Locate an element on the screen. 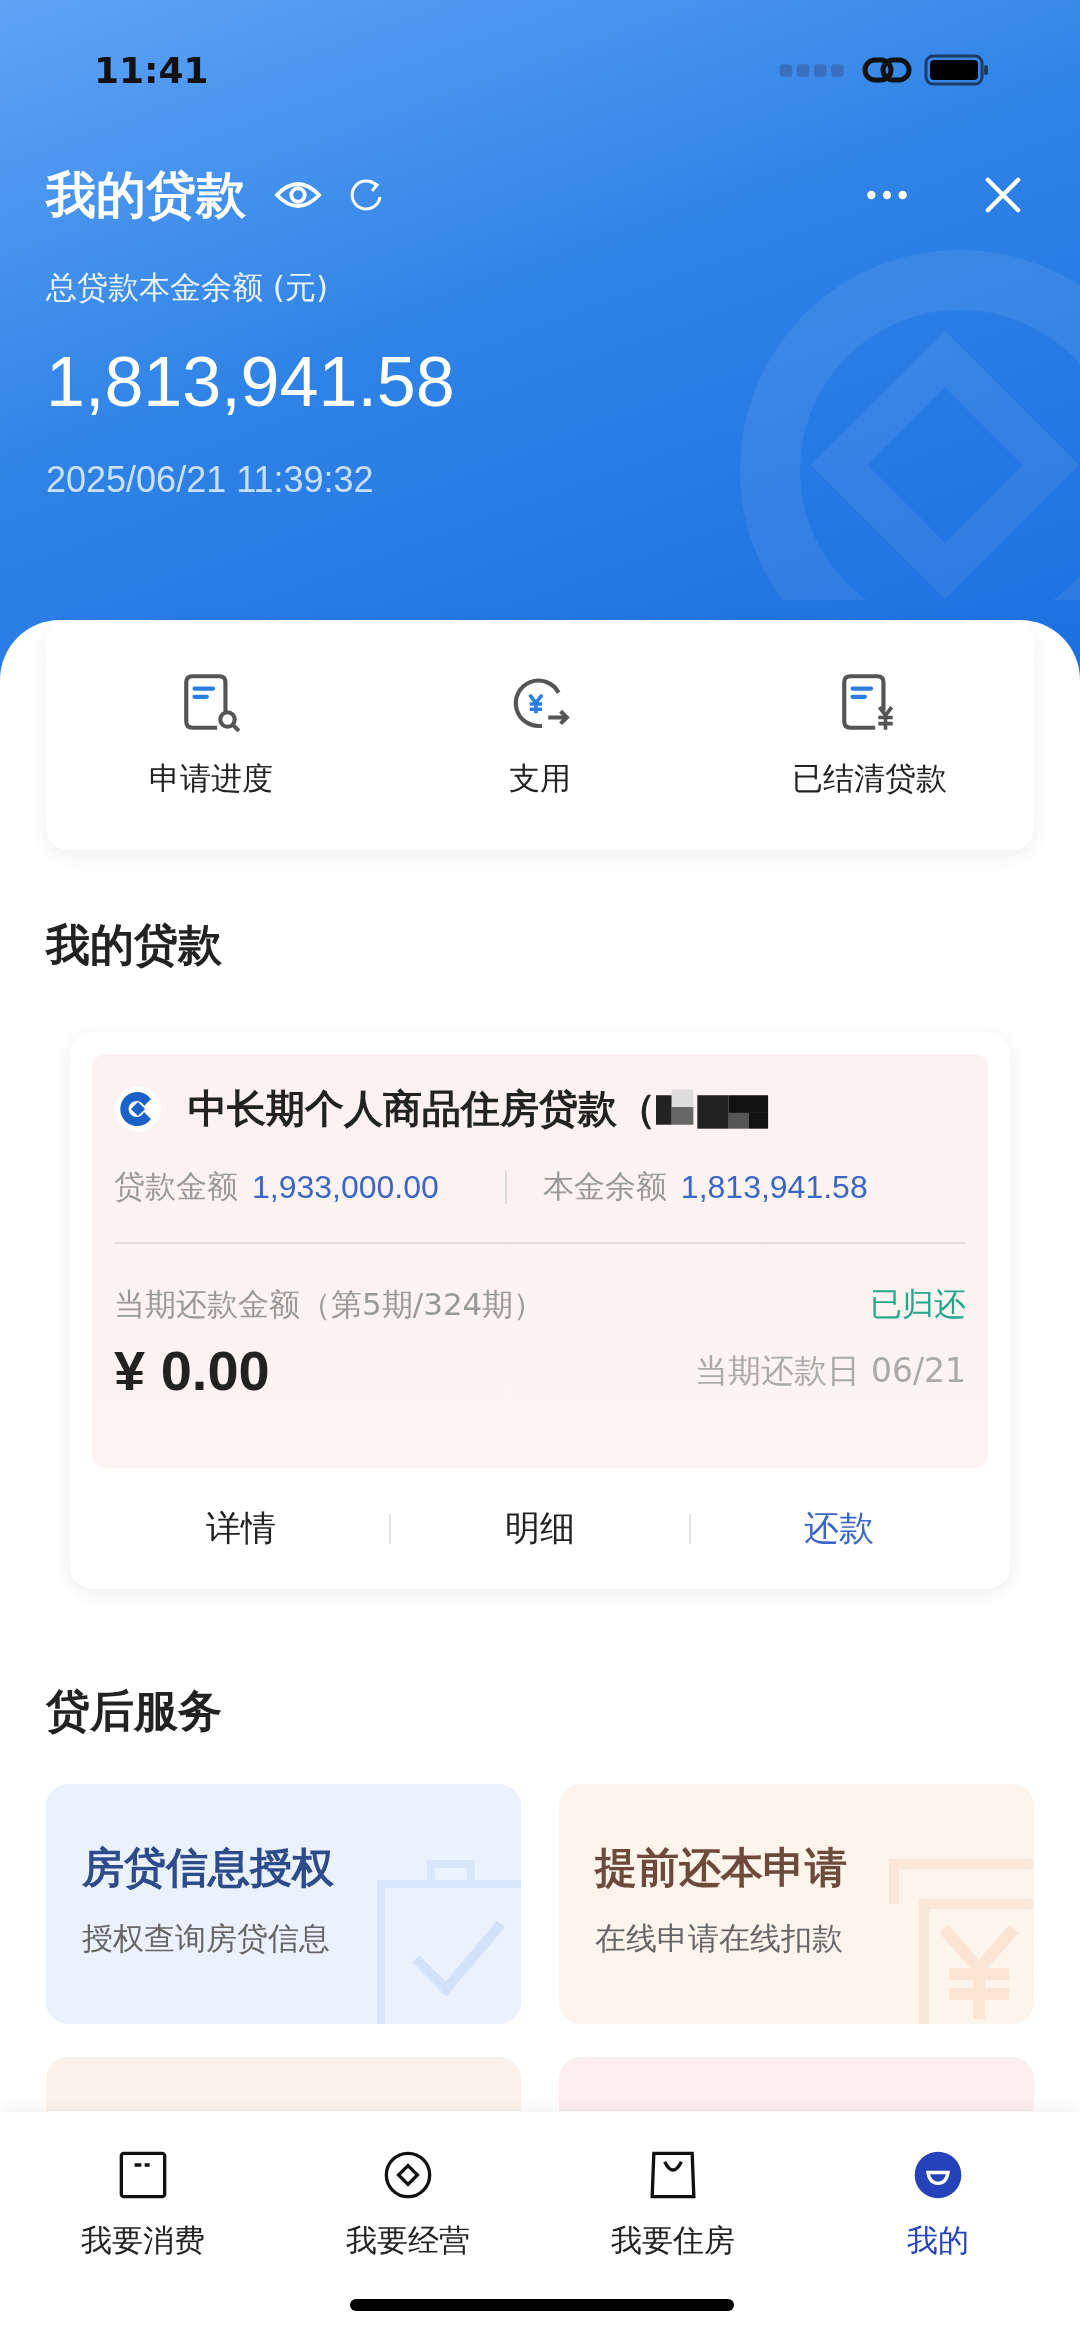 The image size is (1080, 2337). loan-amount: 1,933,000.00 is located at coordinates (345, 1187).